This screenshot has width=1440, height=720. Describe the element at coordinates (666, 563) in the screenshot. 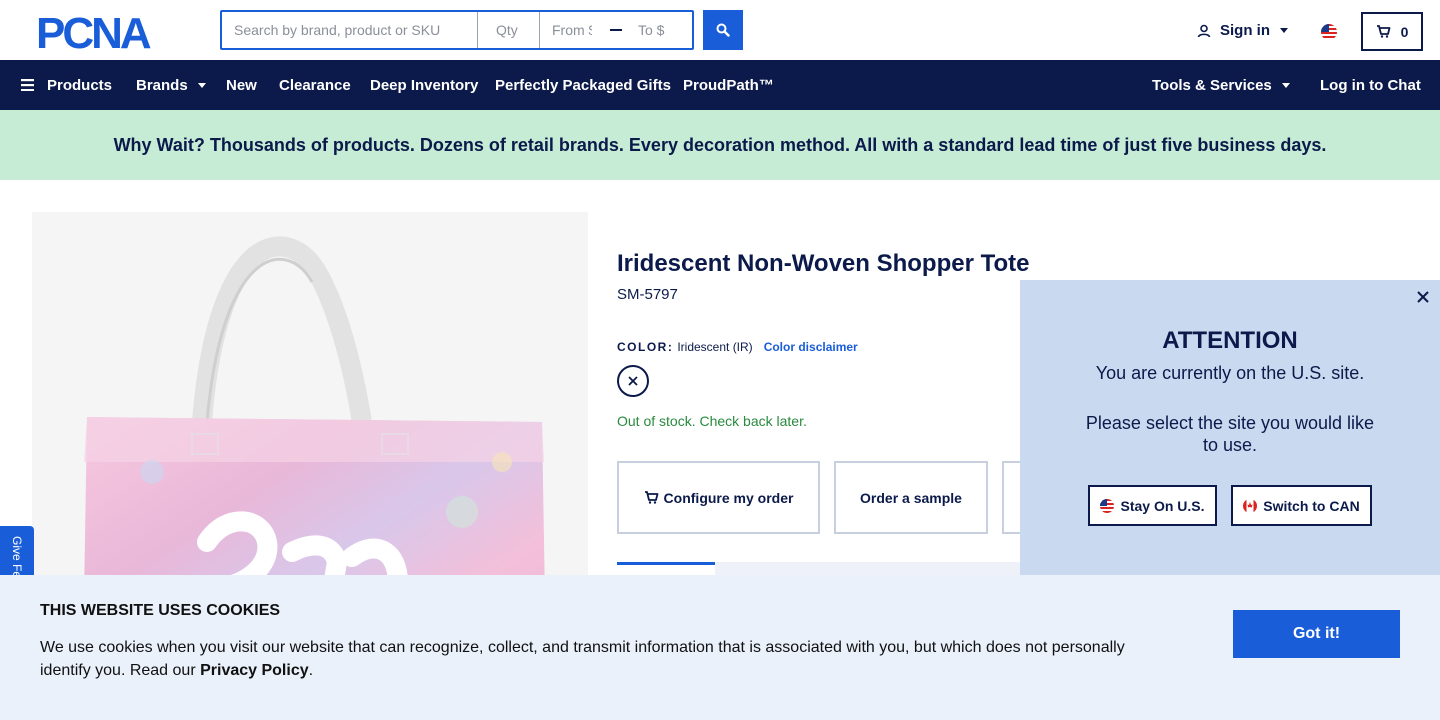

I see `active-tab-indicator` at that location.